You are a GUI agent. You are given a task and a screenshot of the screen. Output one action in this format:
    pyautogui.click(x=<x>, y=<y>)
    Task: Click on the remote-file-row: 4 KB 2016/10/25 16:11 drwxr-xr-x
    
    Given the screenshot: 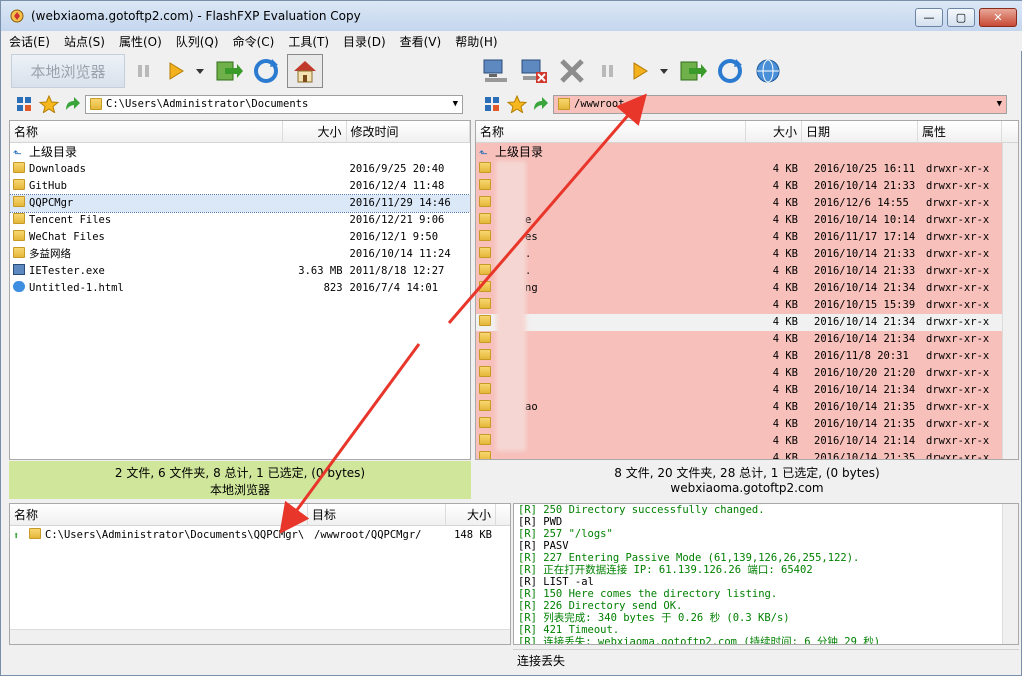 What is the action you would take?
    pyautogui.click(x=747, y=169)
    